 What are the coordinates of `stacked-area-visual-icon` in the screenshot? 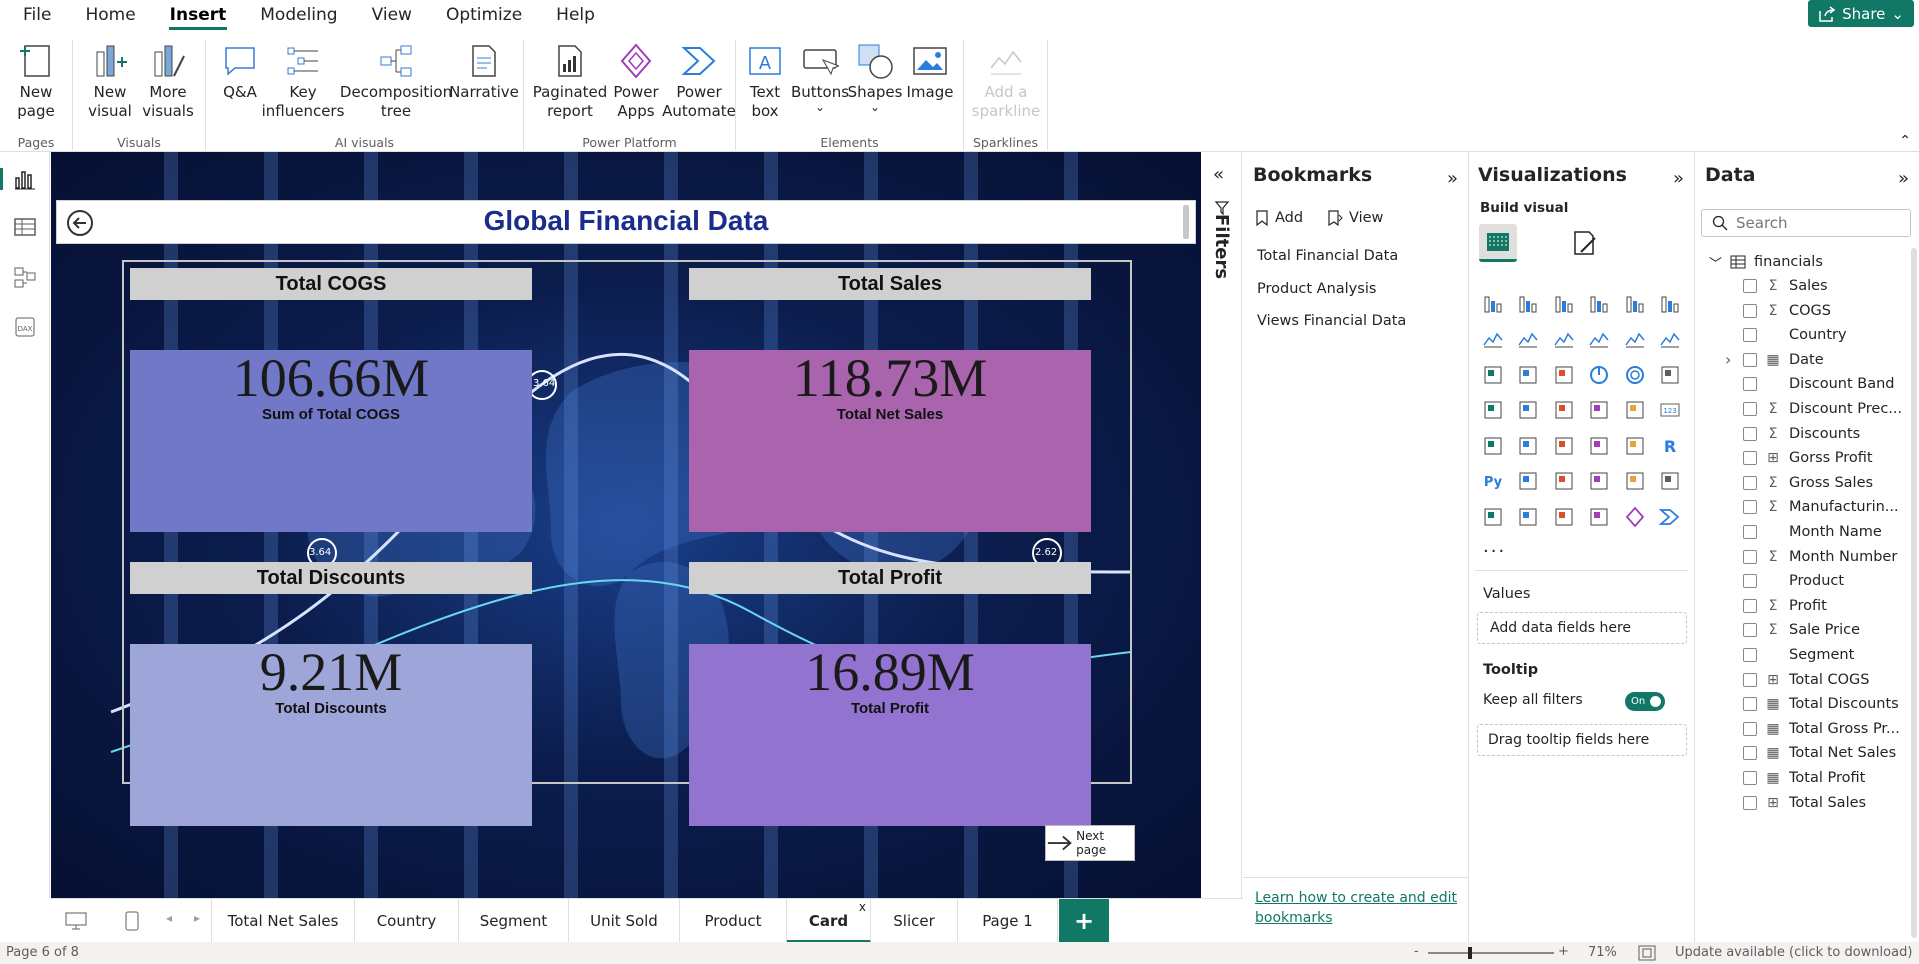 It's located at (1564, 340).